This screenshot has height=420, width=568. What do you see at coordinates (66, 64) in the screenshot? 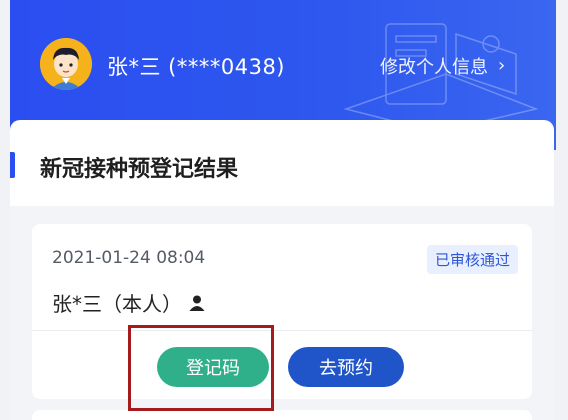
I see `user-avatar-icon` at bounding box center [66, 64].